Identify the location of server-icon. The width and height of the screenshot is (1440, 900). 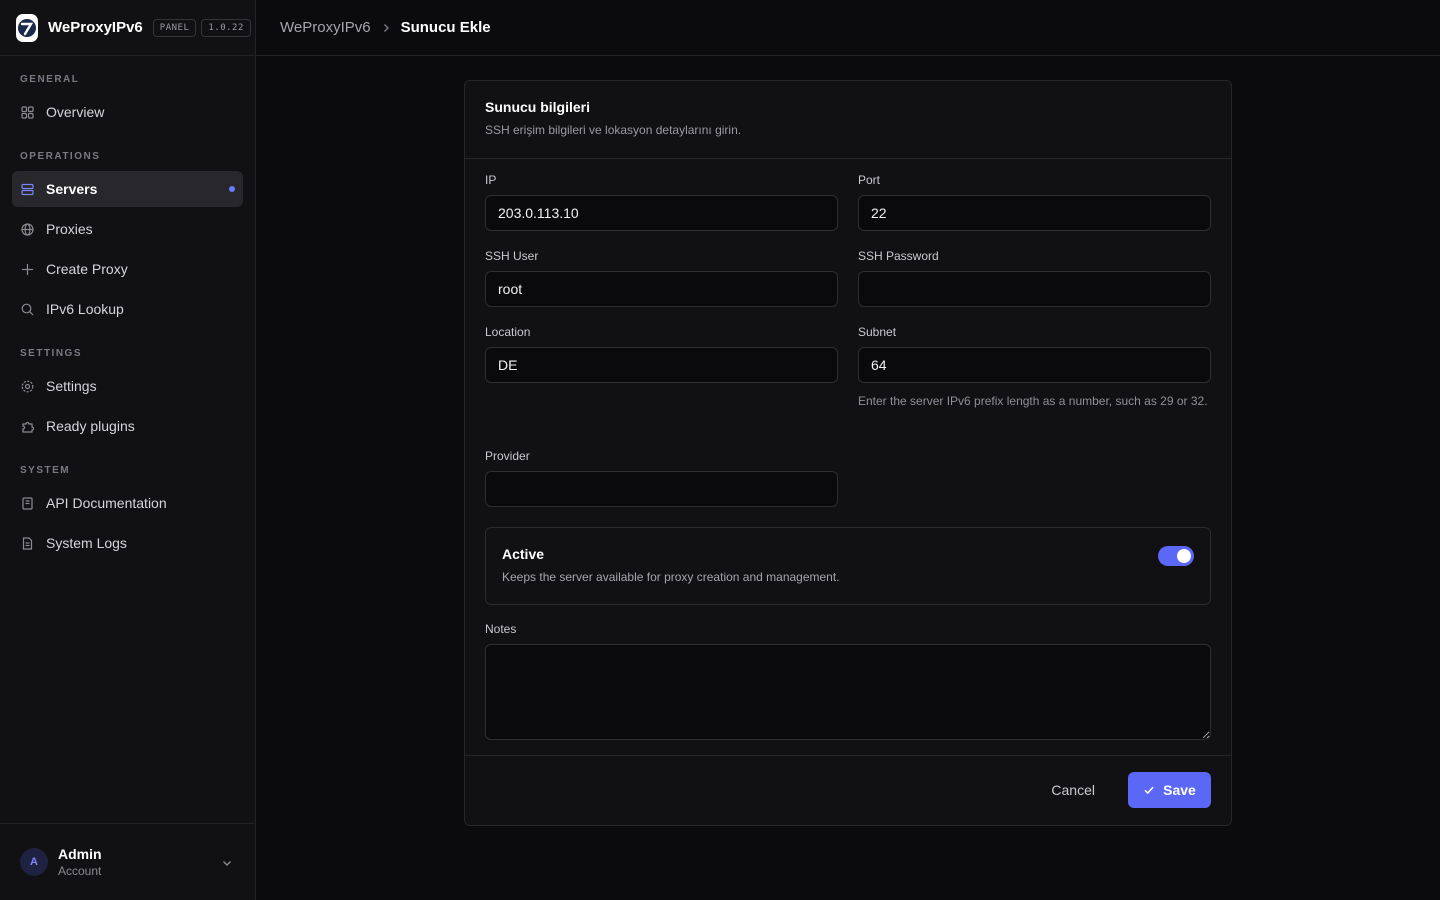
(27, 189).